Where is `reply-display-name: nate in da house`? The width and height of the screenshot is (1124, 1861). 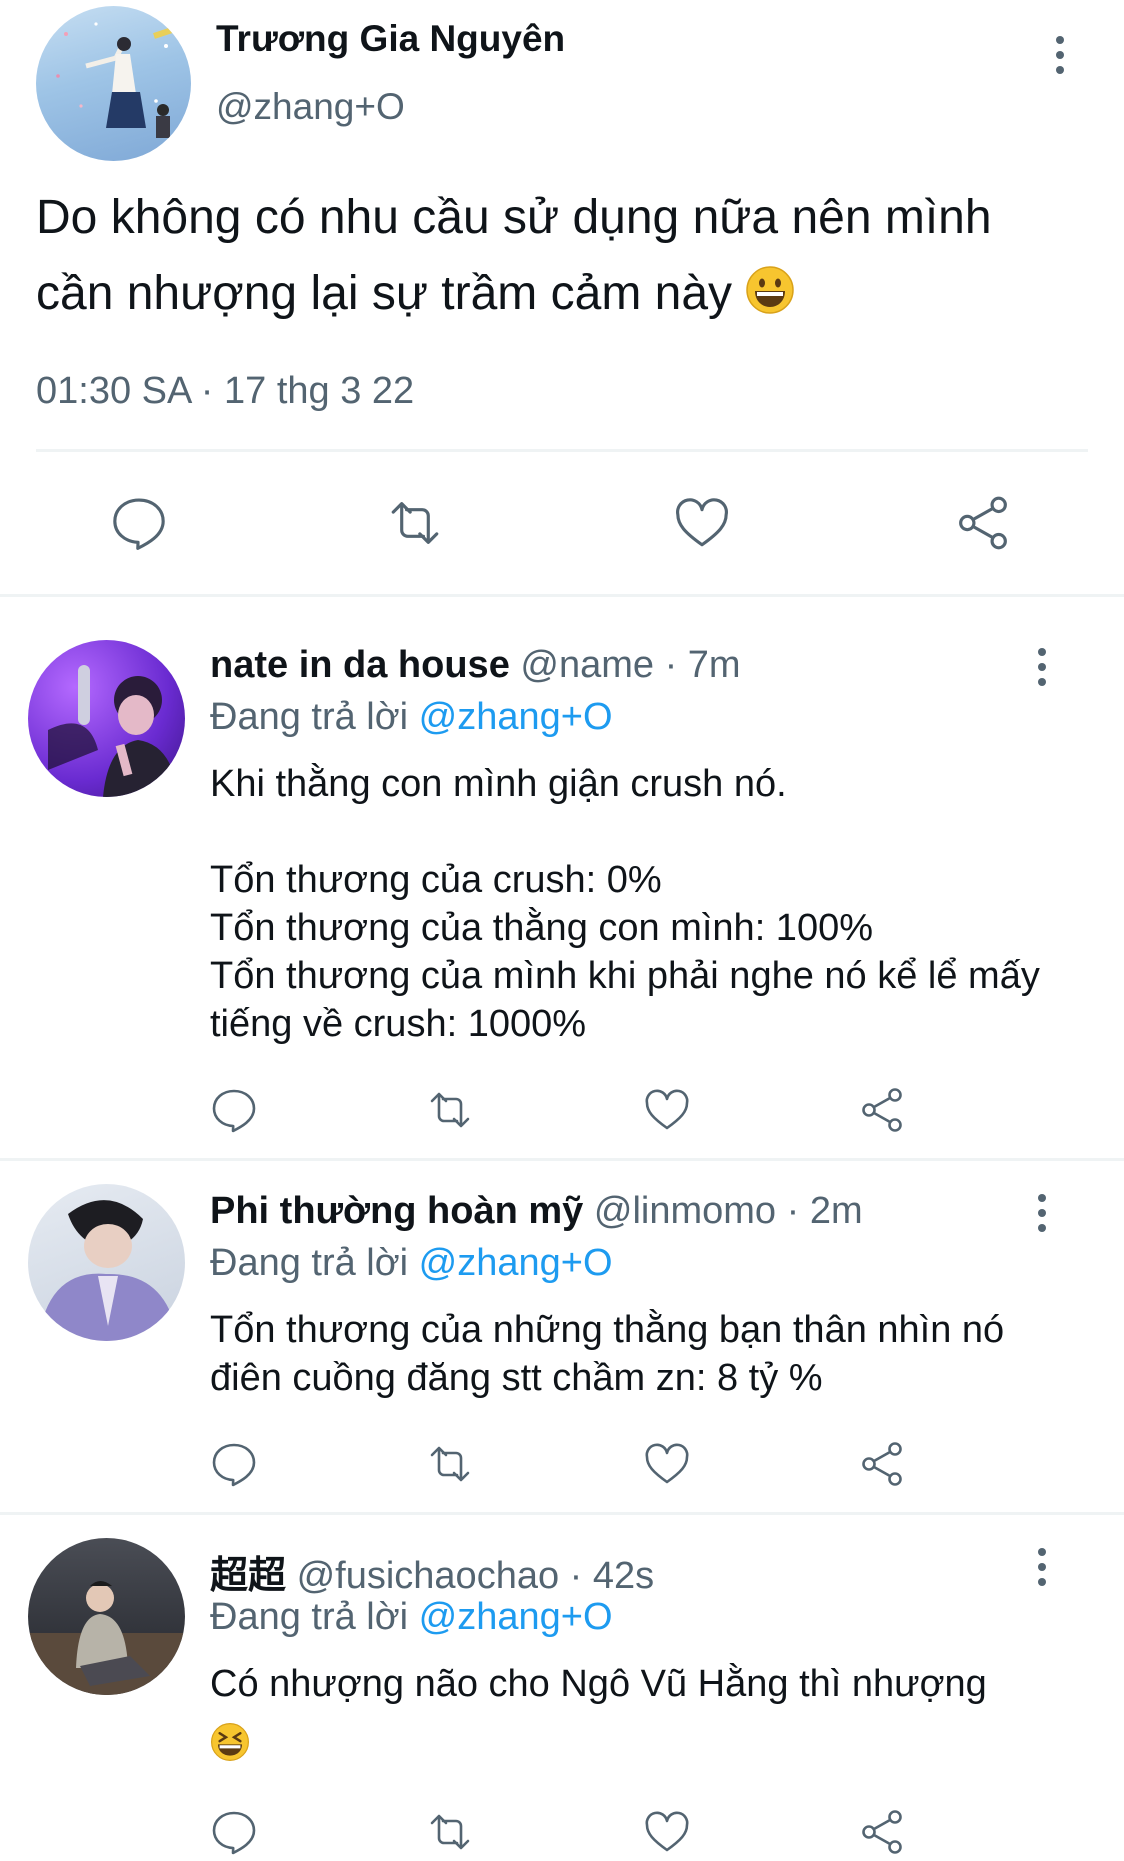
reply-display-name: nate in da house is located at coordinates (360, 665).